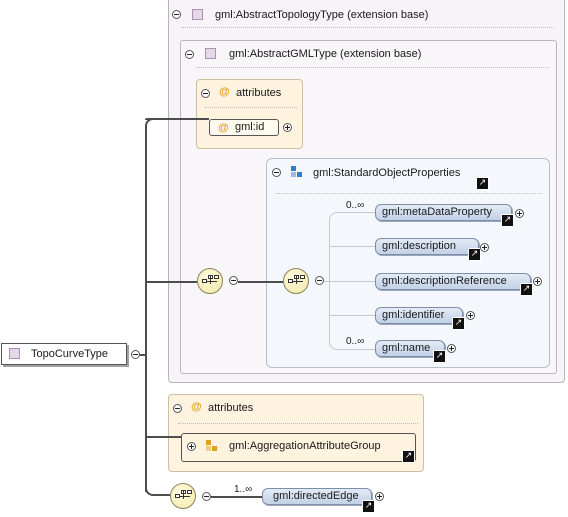 This screenshot has height=517, width=568. Describe the element at coordinates (189, 54) in the screenshot. I see `collapse-toggle-ext-inner` at that location.